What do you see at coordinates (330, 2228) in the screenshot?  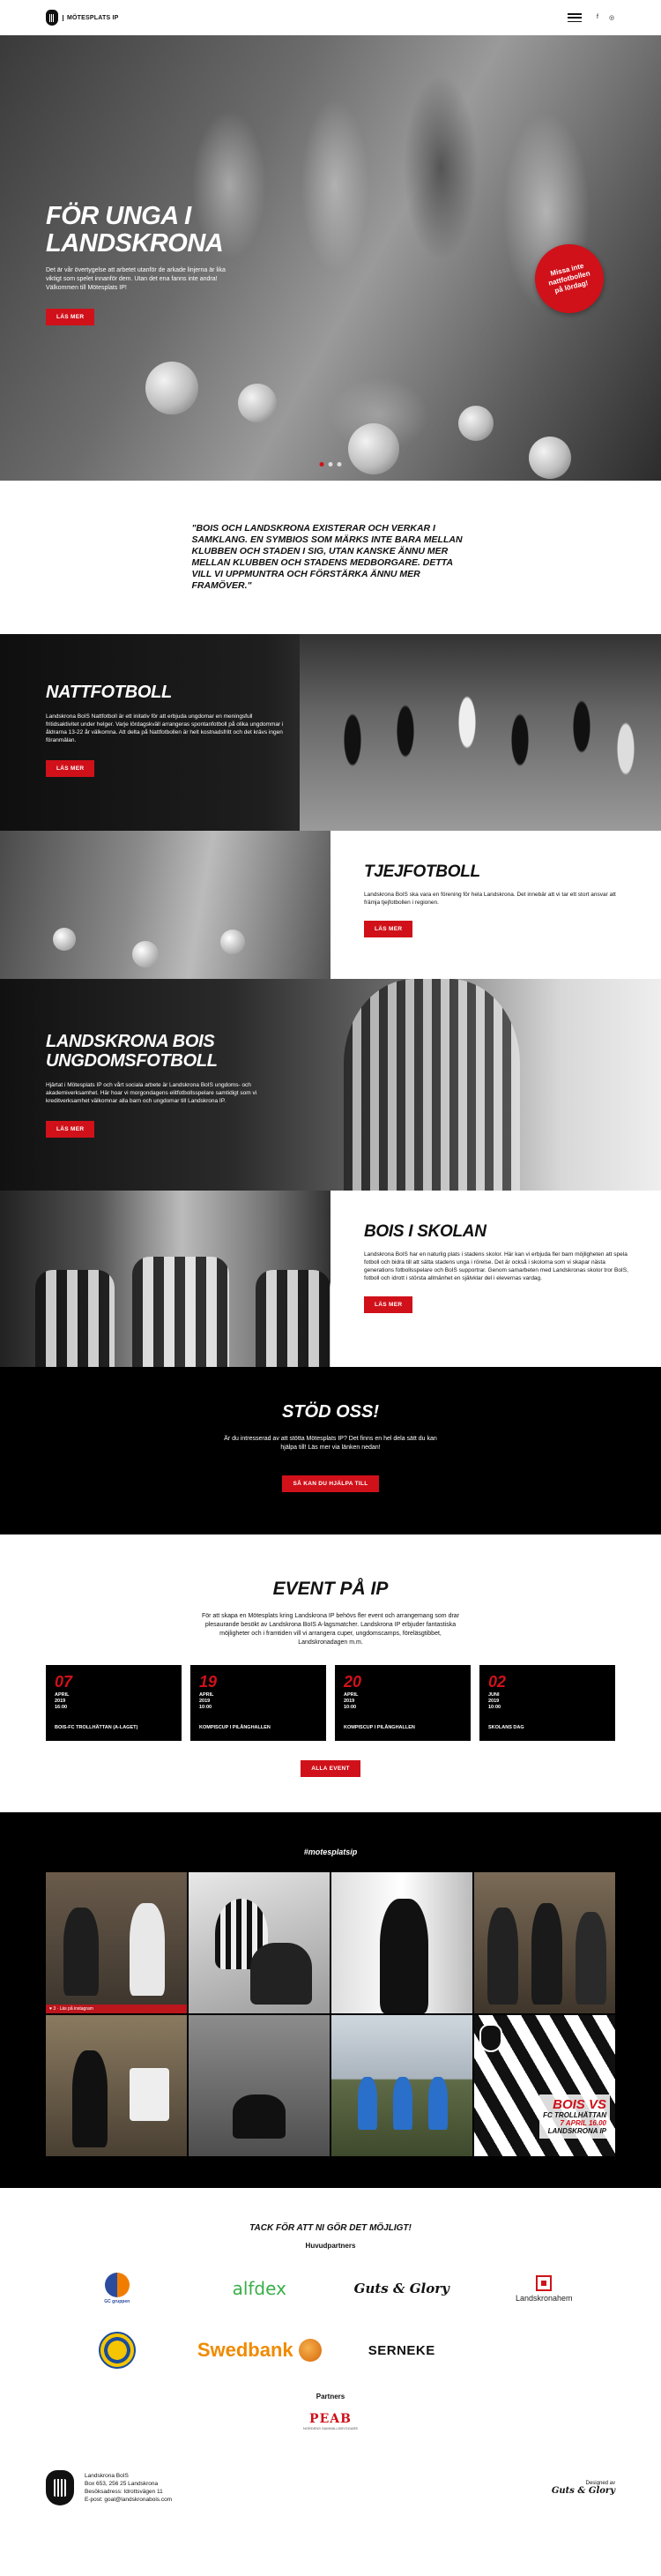 I see `partners-thanks: TACK FÖR ATT NI GÖR DET MÖJLIGT!` at bounding box center [330, 2228].